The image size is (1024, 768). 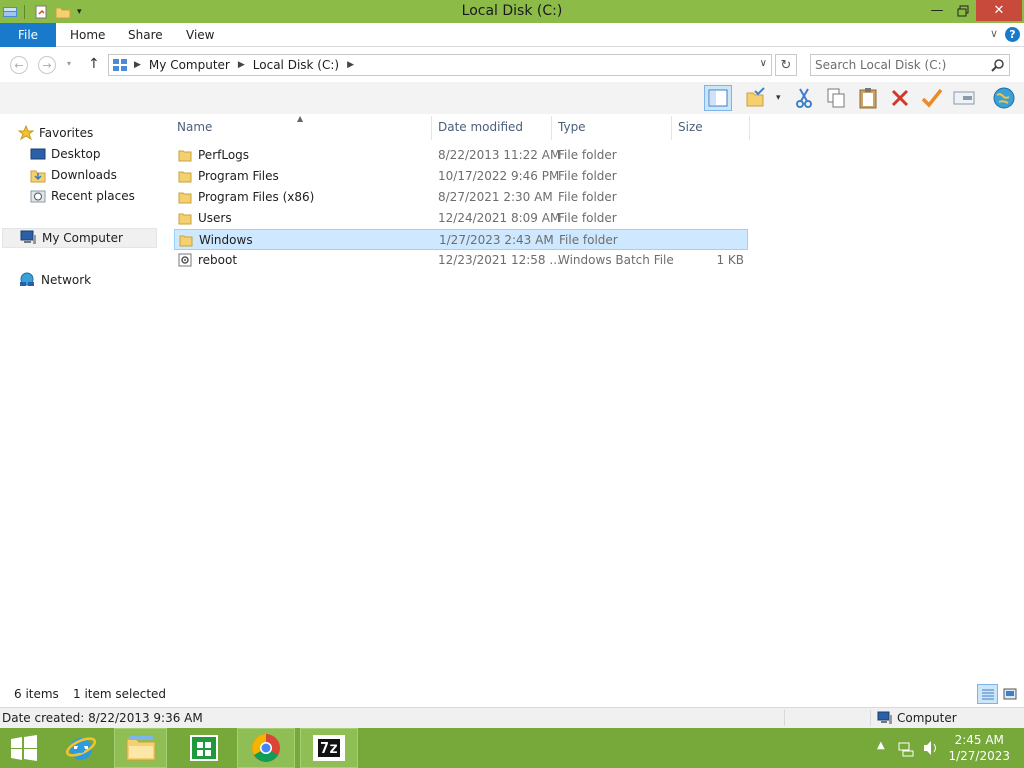 I want to click on file-row: Users 12/24/2021 8:09 AM File folder, so click(x=461, y=218).